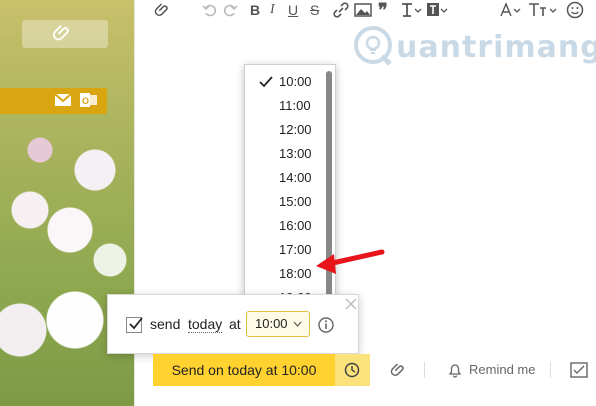  Describe the element at coordinates (351, 304) in the screenshot. I see `close-icon` at that location.